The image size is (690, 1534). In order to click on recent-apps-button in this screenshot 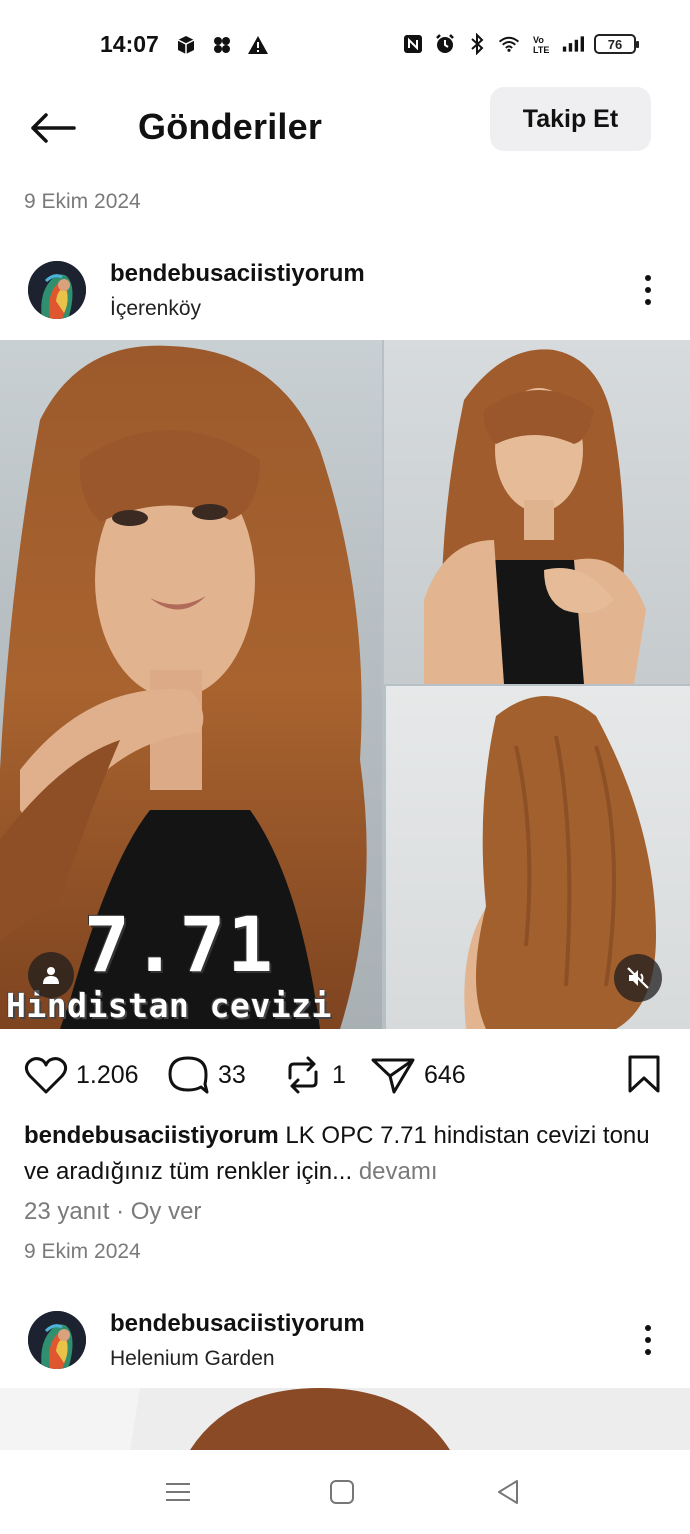, I will do `click(178, 1492)`.